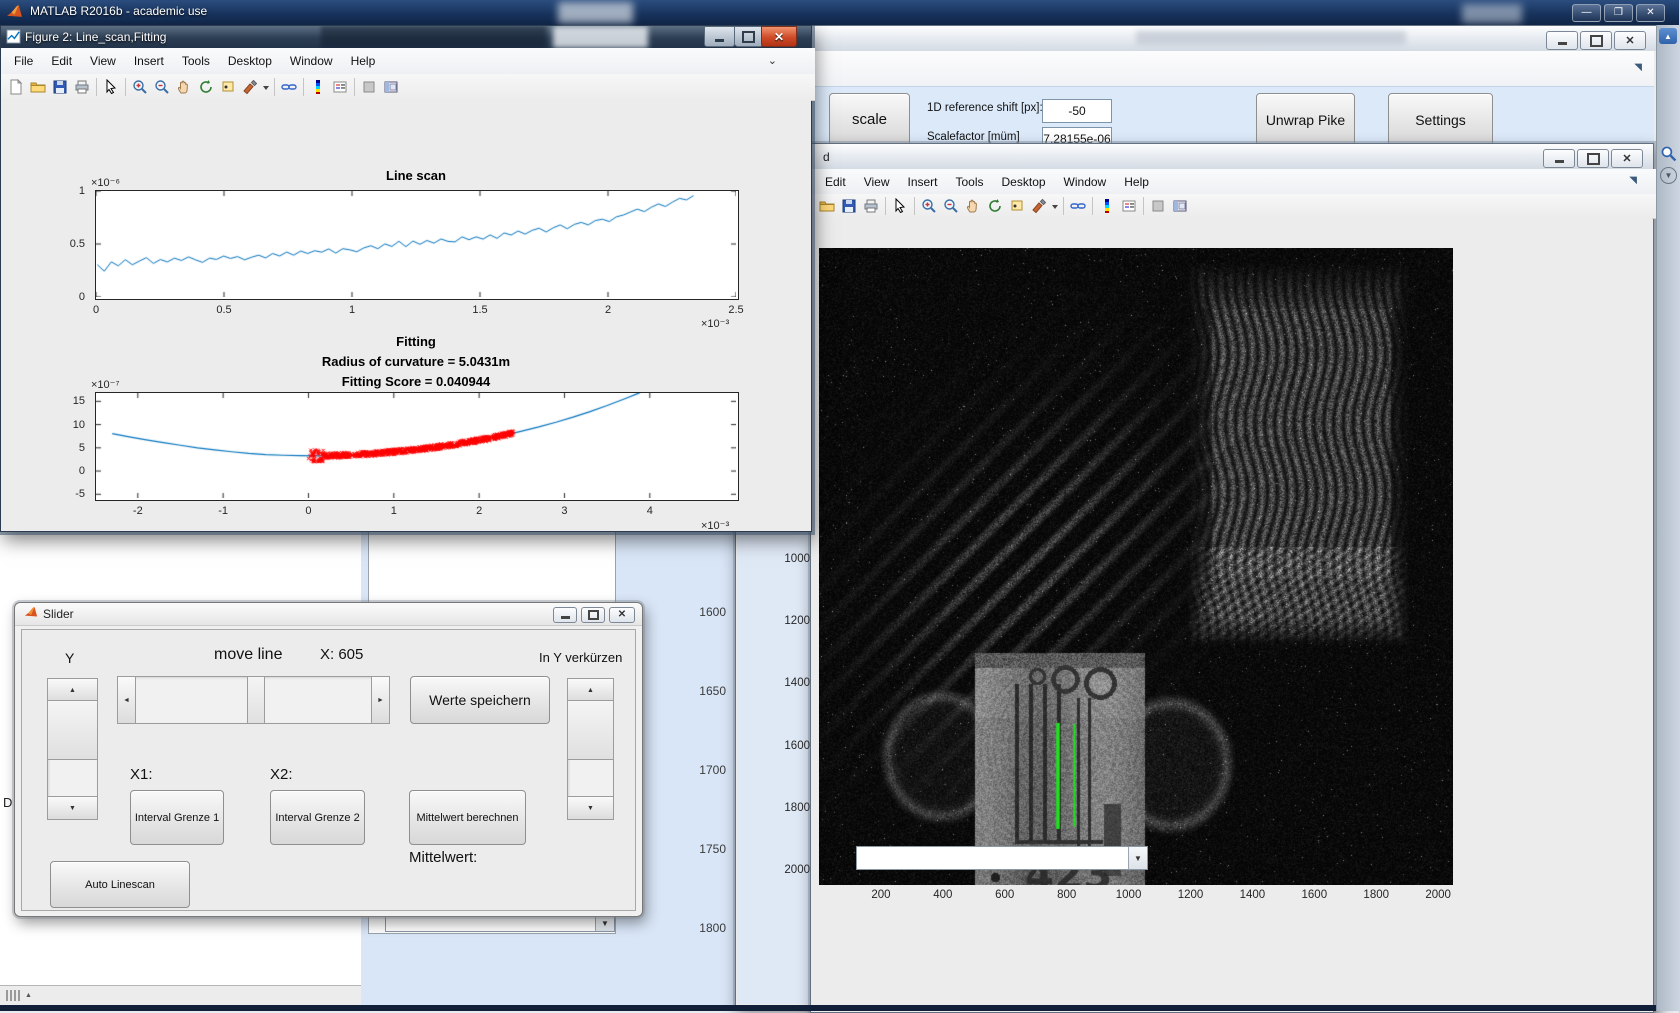  I want to click on settings-button: Settings, so click(1440, 119).